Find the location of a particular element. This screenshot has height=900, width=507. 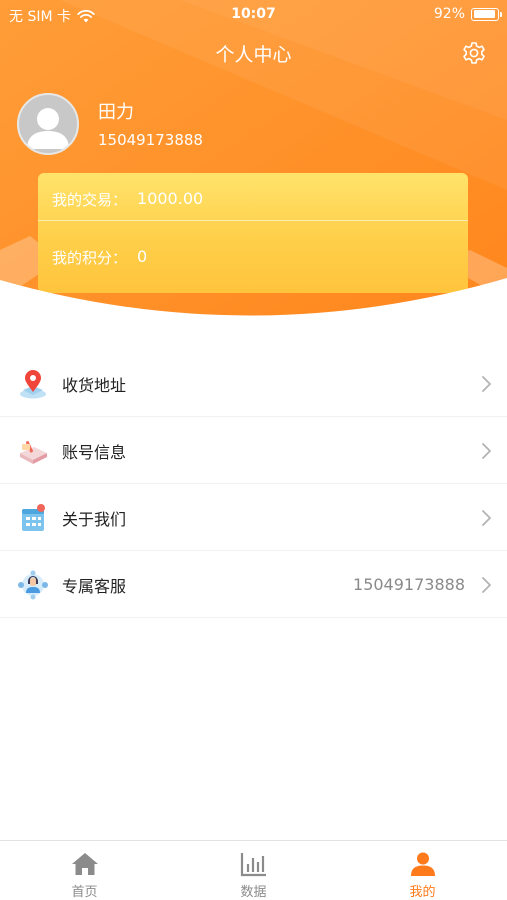

account-book-icon is located at coordinates (33, 452).